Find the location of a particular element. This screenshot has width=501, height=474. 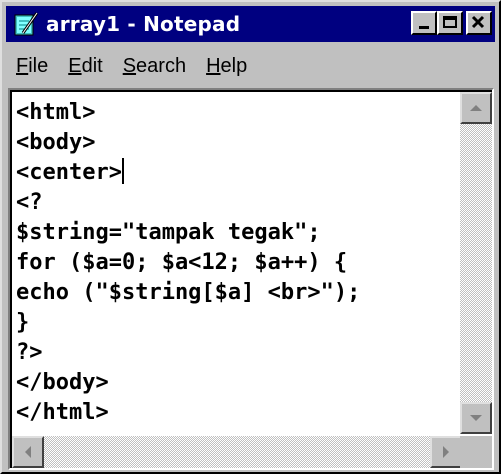

close-button is located at coordinates (479, 23).